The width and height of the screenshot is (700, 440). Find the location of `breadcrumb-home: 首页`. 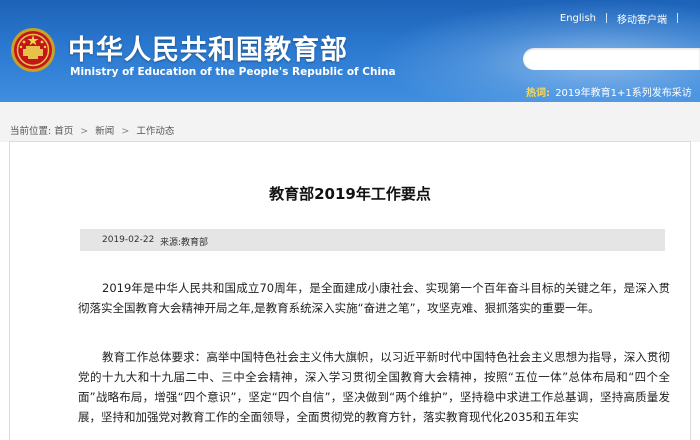

breadcrumb-home: 首页 is located at coordinates (63, 131).